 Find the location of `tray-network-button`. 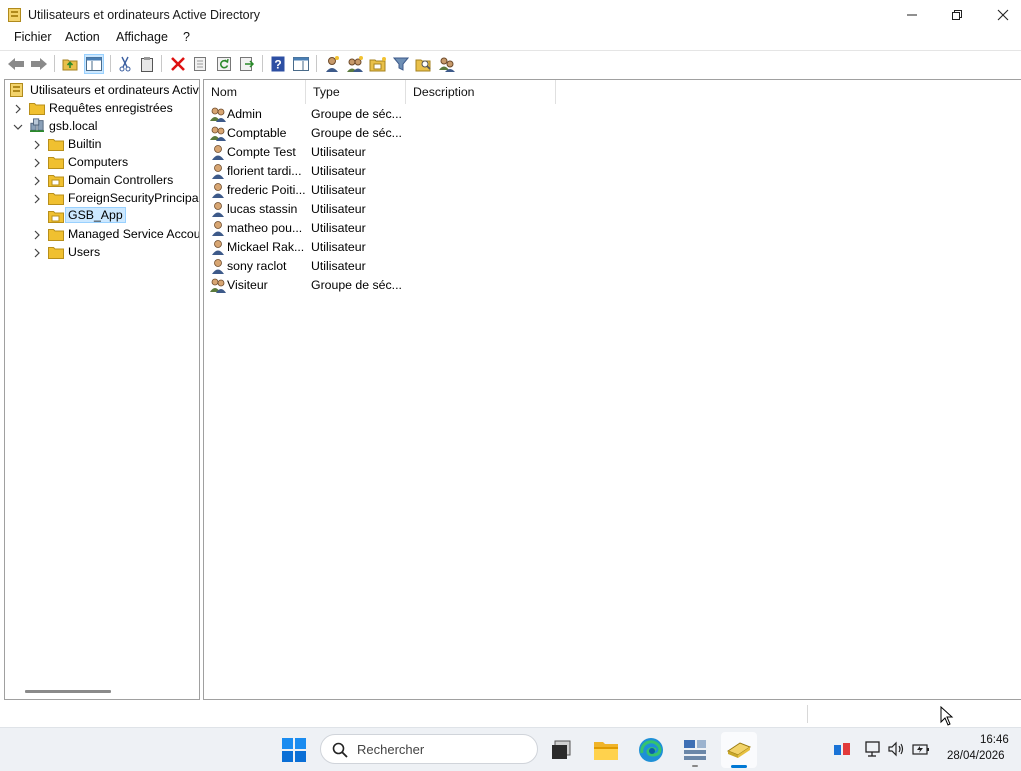

tray-network-button is located at coordinates (873, 749).